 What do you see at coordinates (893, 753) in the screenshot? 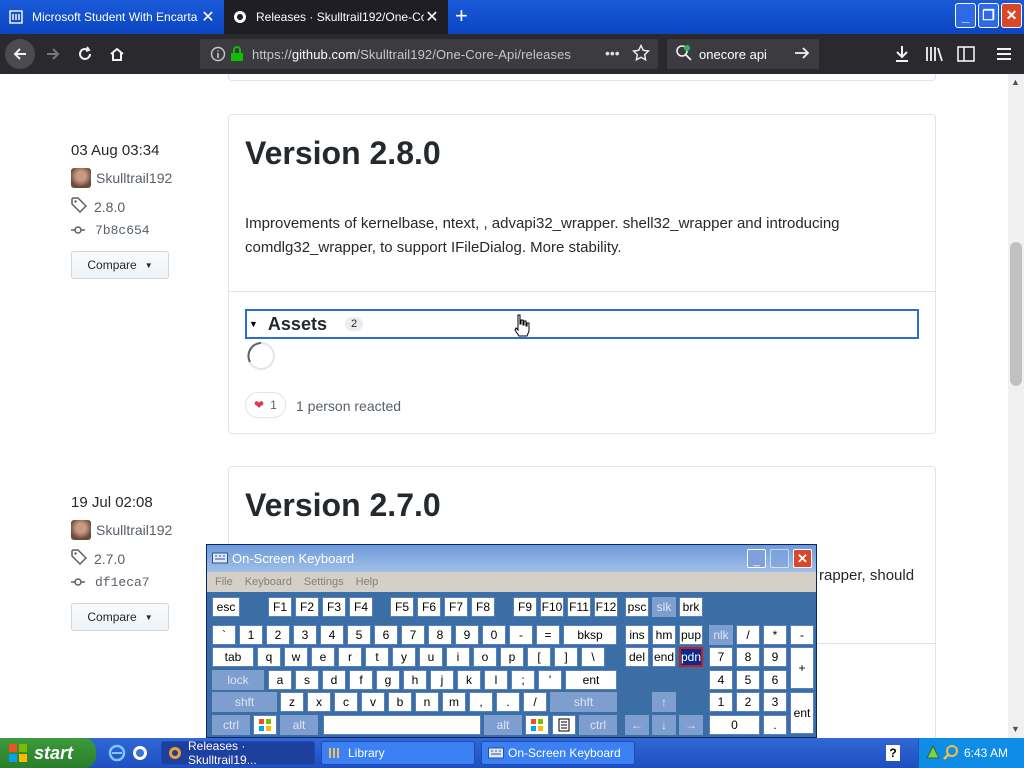
I see `help-icon: ?` at bounding box center [893, 753].